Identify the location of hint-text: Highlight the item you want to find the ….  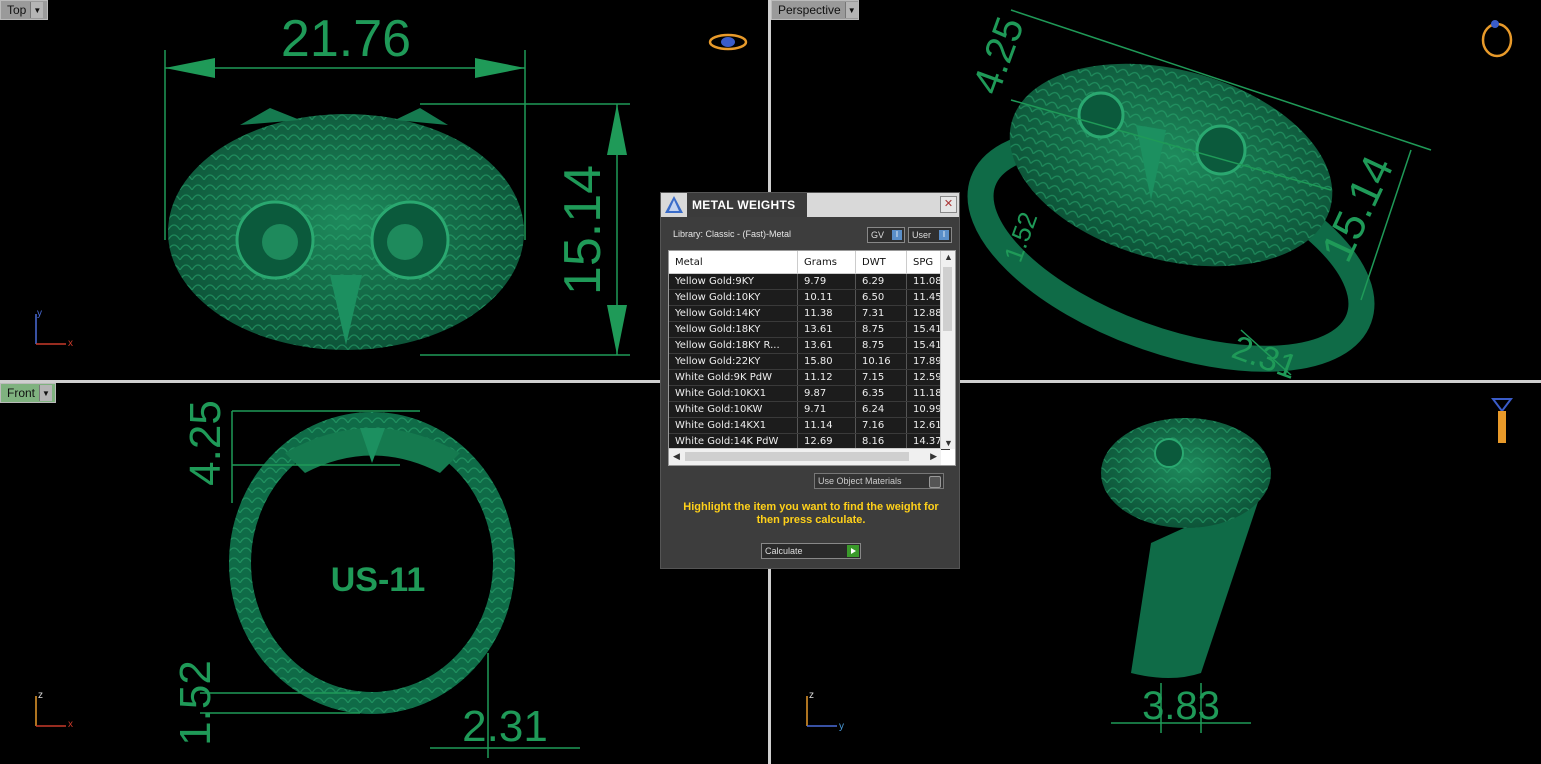
(811, 513).